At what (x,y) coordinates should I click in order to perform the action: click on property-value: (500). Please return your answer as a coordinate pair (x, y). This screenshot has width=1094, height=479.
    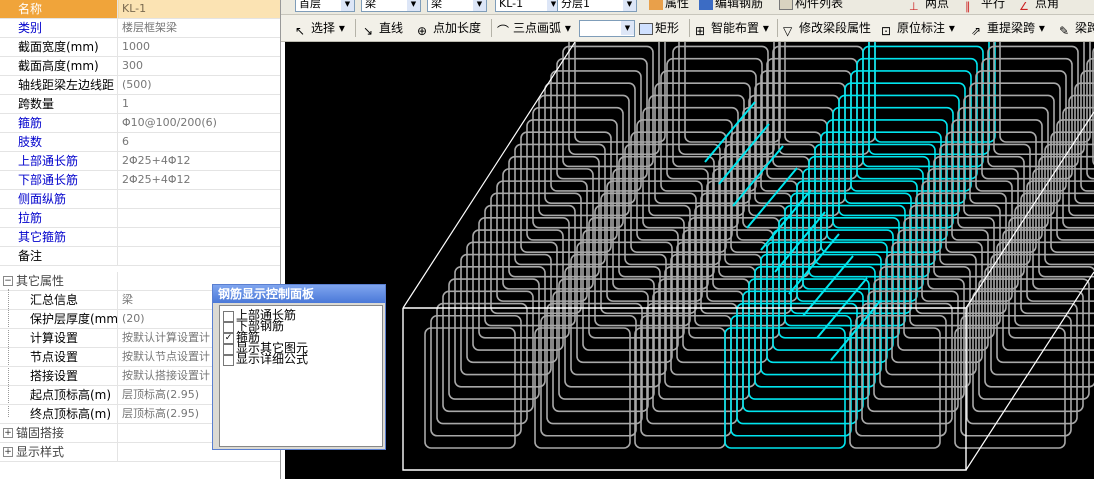
    Looking at the image, I should click on (199, 85).